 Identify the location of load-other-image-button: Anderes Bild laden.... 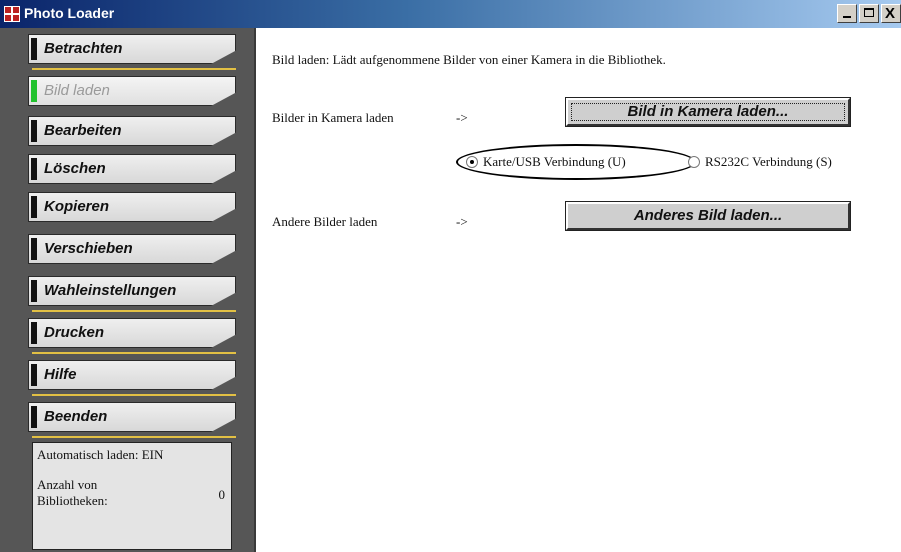
(708, 216).